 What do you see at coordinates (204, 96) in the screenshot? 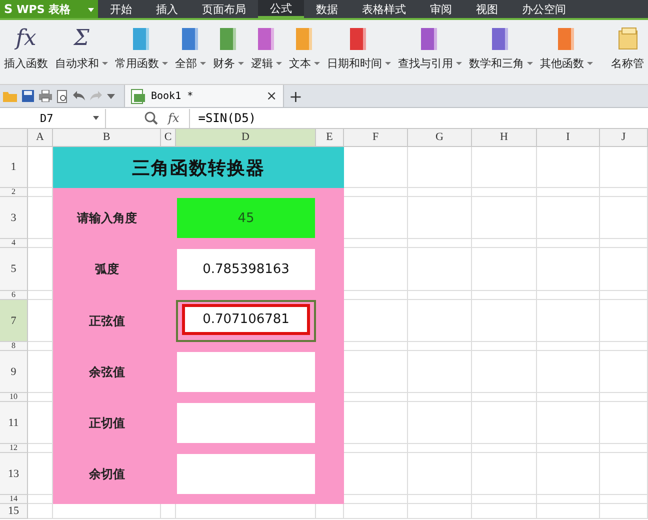
I see `document-tab: Book1 * ×` at bounding box center [204, 96].